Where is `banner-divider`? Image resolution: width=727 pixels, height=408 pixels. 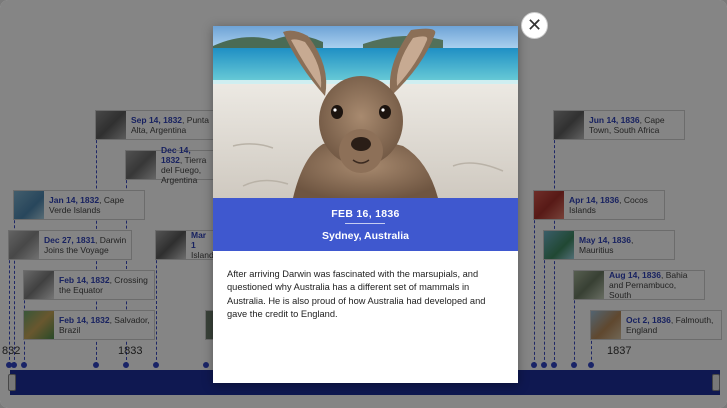
banner-divider is located at coordinates (365, 223).